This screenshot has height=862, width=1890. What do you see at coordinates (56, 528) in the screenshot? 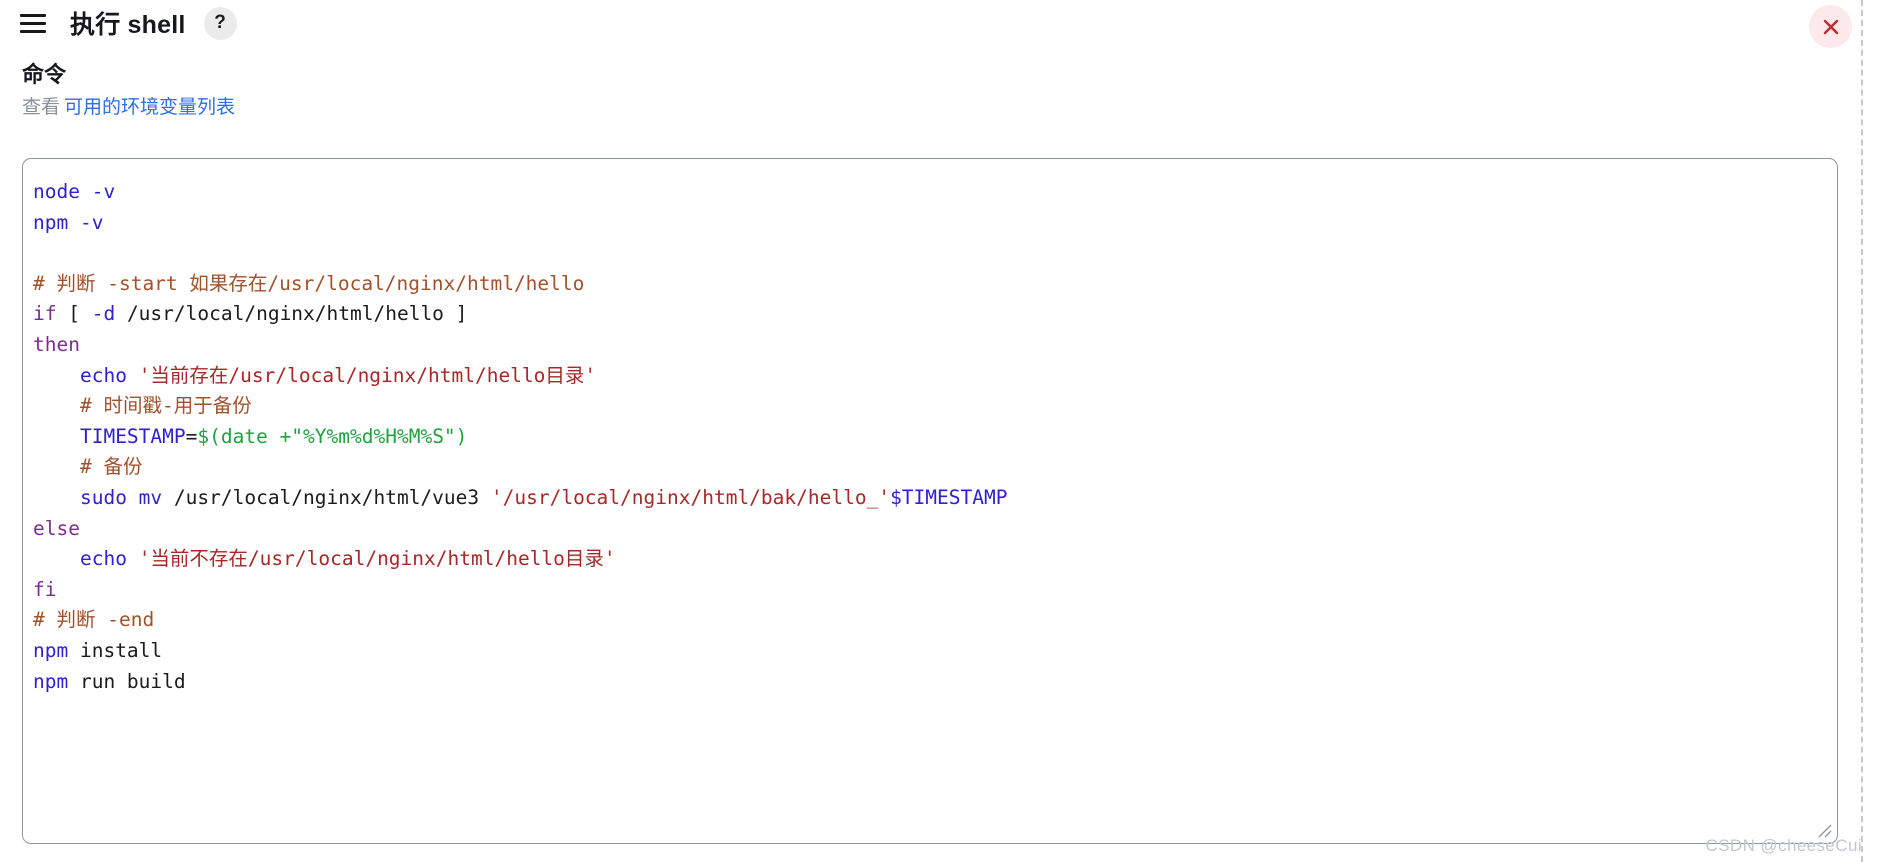
I see `code-token: else` at bounding box center [56, 528].